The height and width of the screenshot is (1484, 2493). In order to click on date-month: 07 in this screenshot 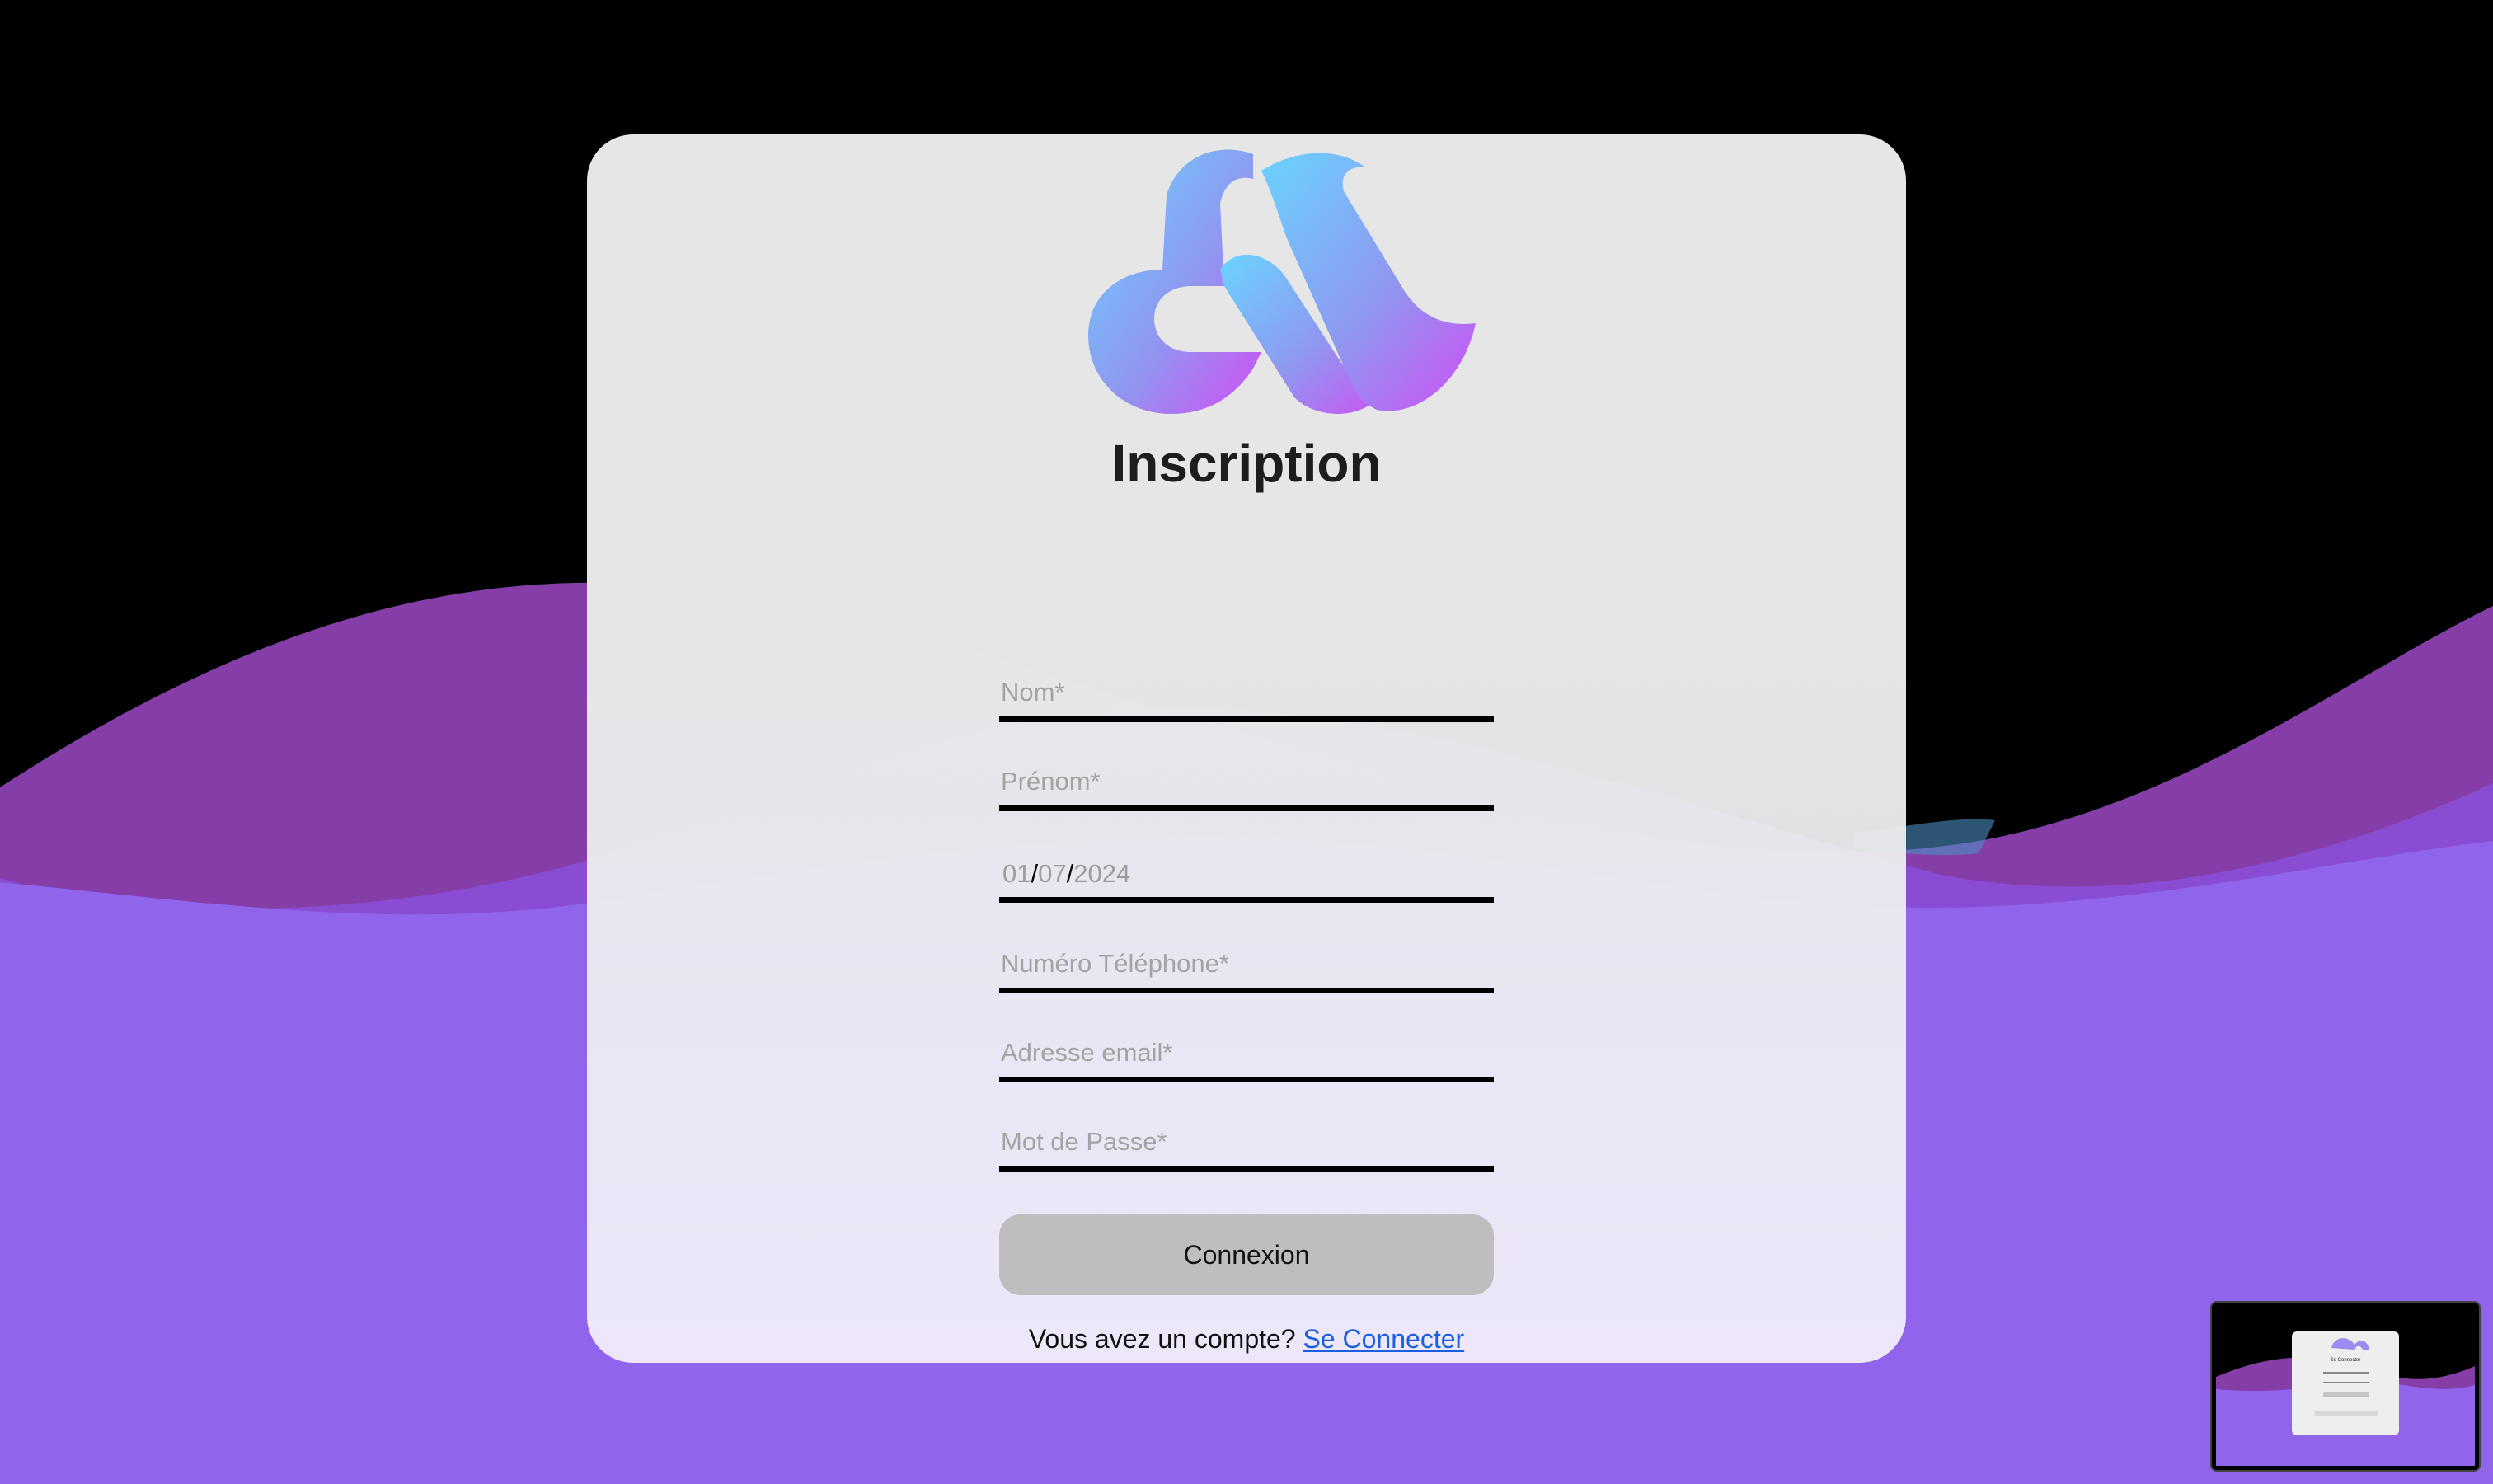, I will do `click(1052, 873)`.